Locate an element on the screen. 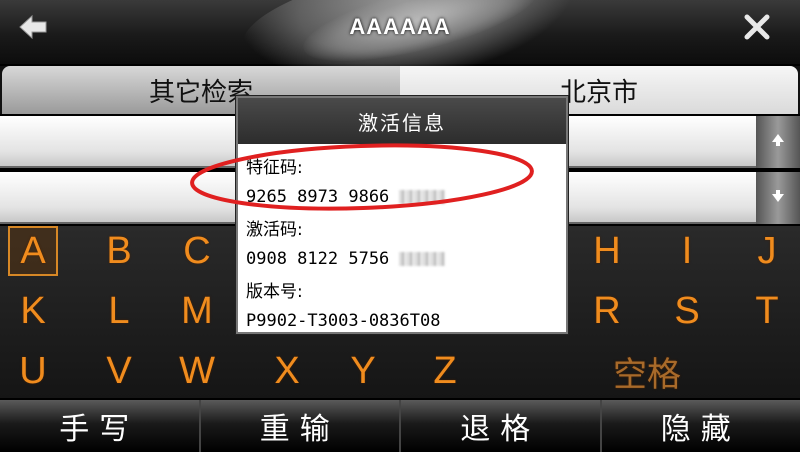 This screenshot has height=452, width=800. dialog-title: 激活信息 is located at coordinates (402, 121).